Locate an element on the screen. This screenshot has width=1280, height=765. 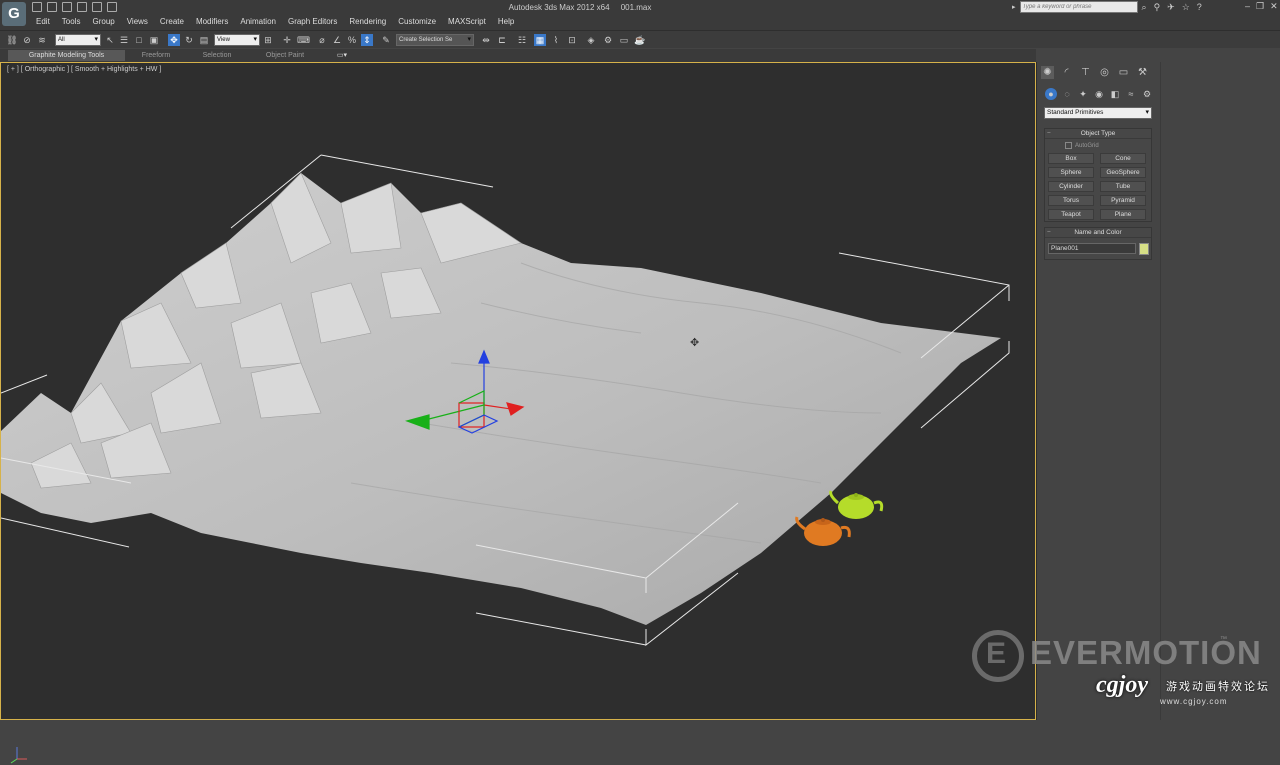
move-cursor-icon: ✥ is located at coordinates (694, 343).